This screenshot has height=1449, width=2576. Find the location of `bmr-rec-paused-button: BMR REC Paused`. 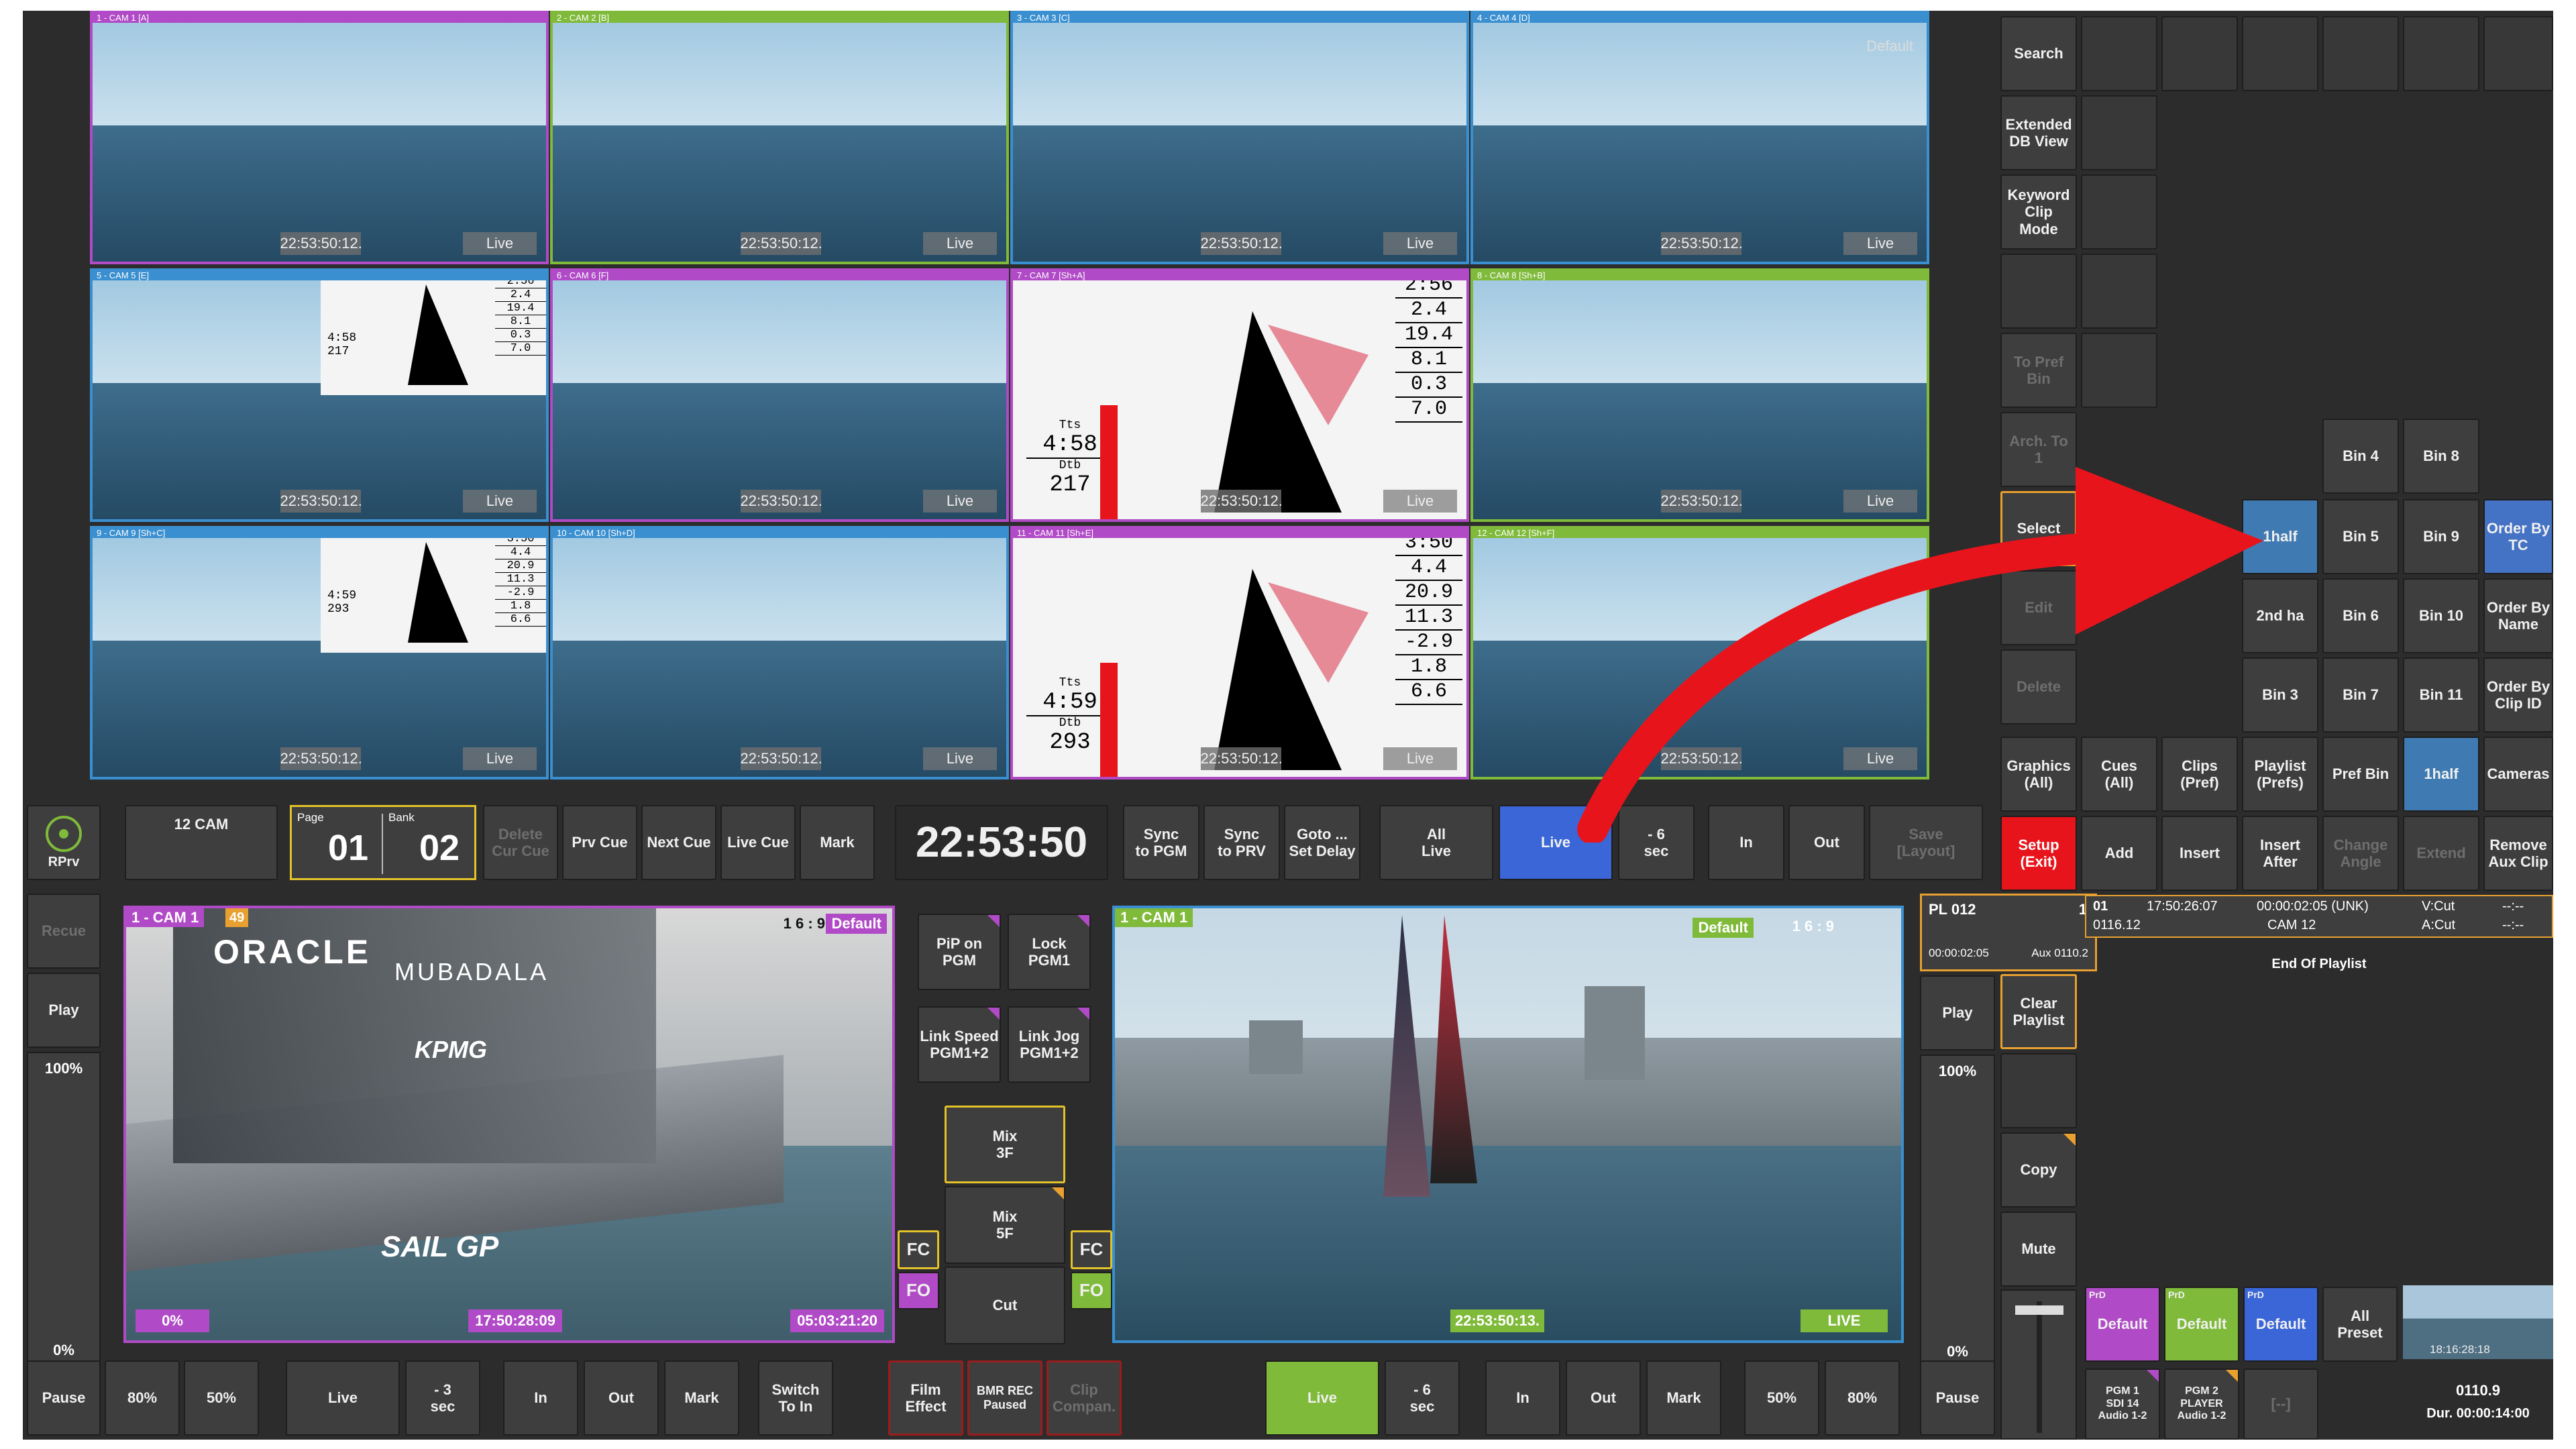

bmr-rec-paused-button: BMR REC Paused is located at coordinates (1004, 1398).